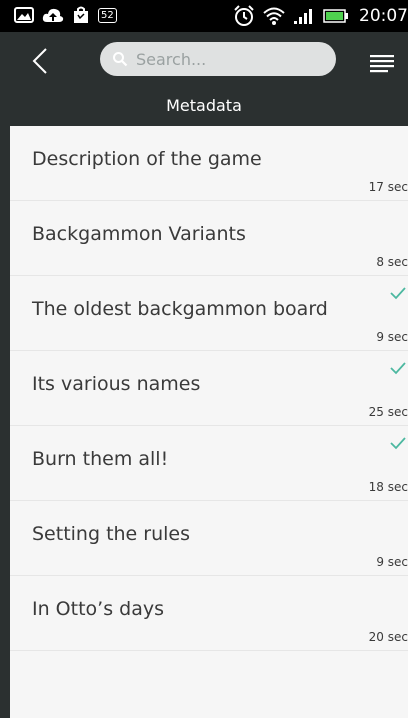 Image resolution: width=408 pixels, height=718 pixels. Describe the element at coordinates (209, 613) in the screenshot. I see `list-item: In Otto’s days 20 sec` at that location.